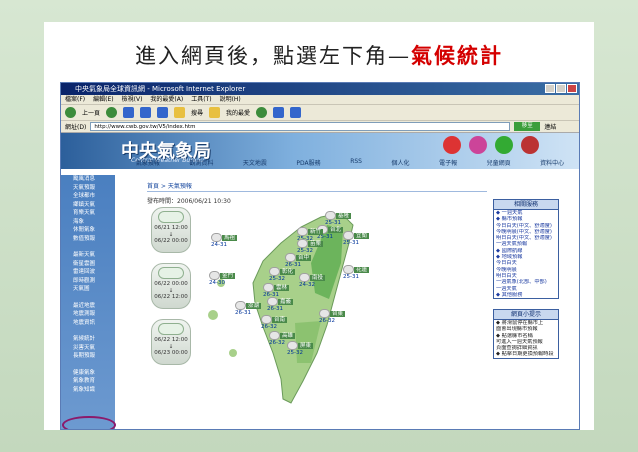 This screenshot has width=638, height=452. I want to click on links-label: 連結, so click(550, 126).